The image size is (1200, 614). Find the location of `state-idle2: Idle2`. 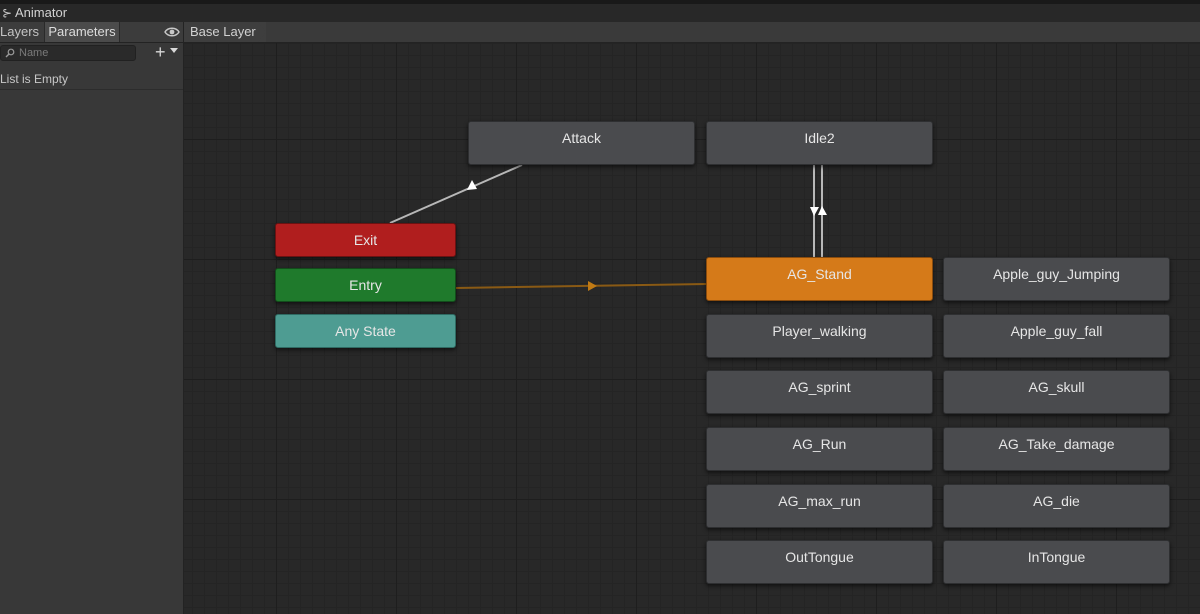

state-idle2: Idle2 is located at coordinates (819, 143).